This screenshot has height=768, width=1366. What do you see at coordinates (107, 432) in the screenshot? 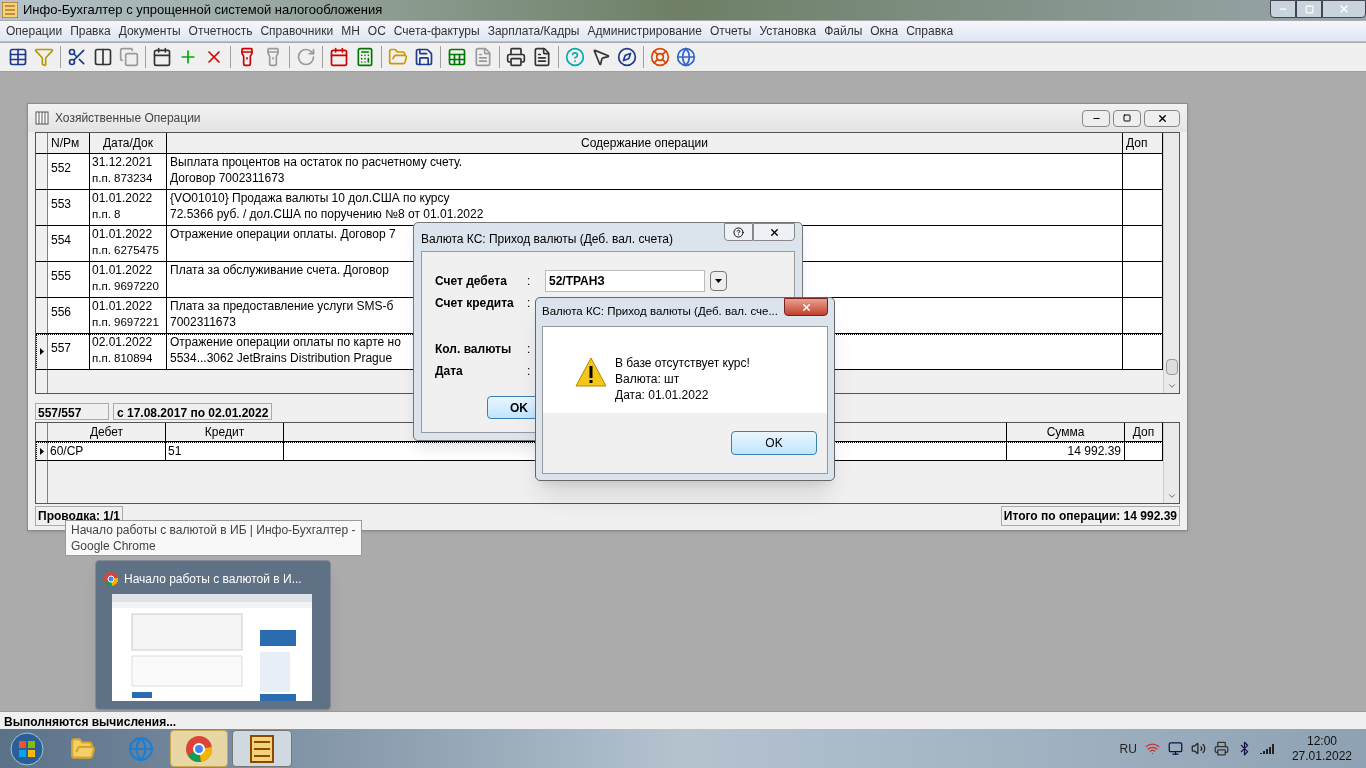
I see `column-header: Дебет` at bounding box center [107, 432].